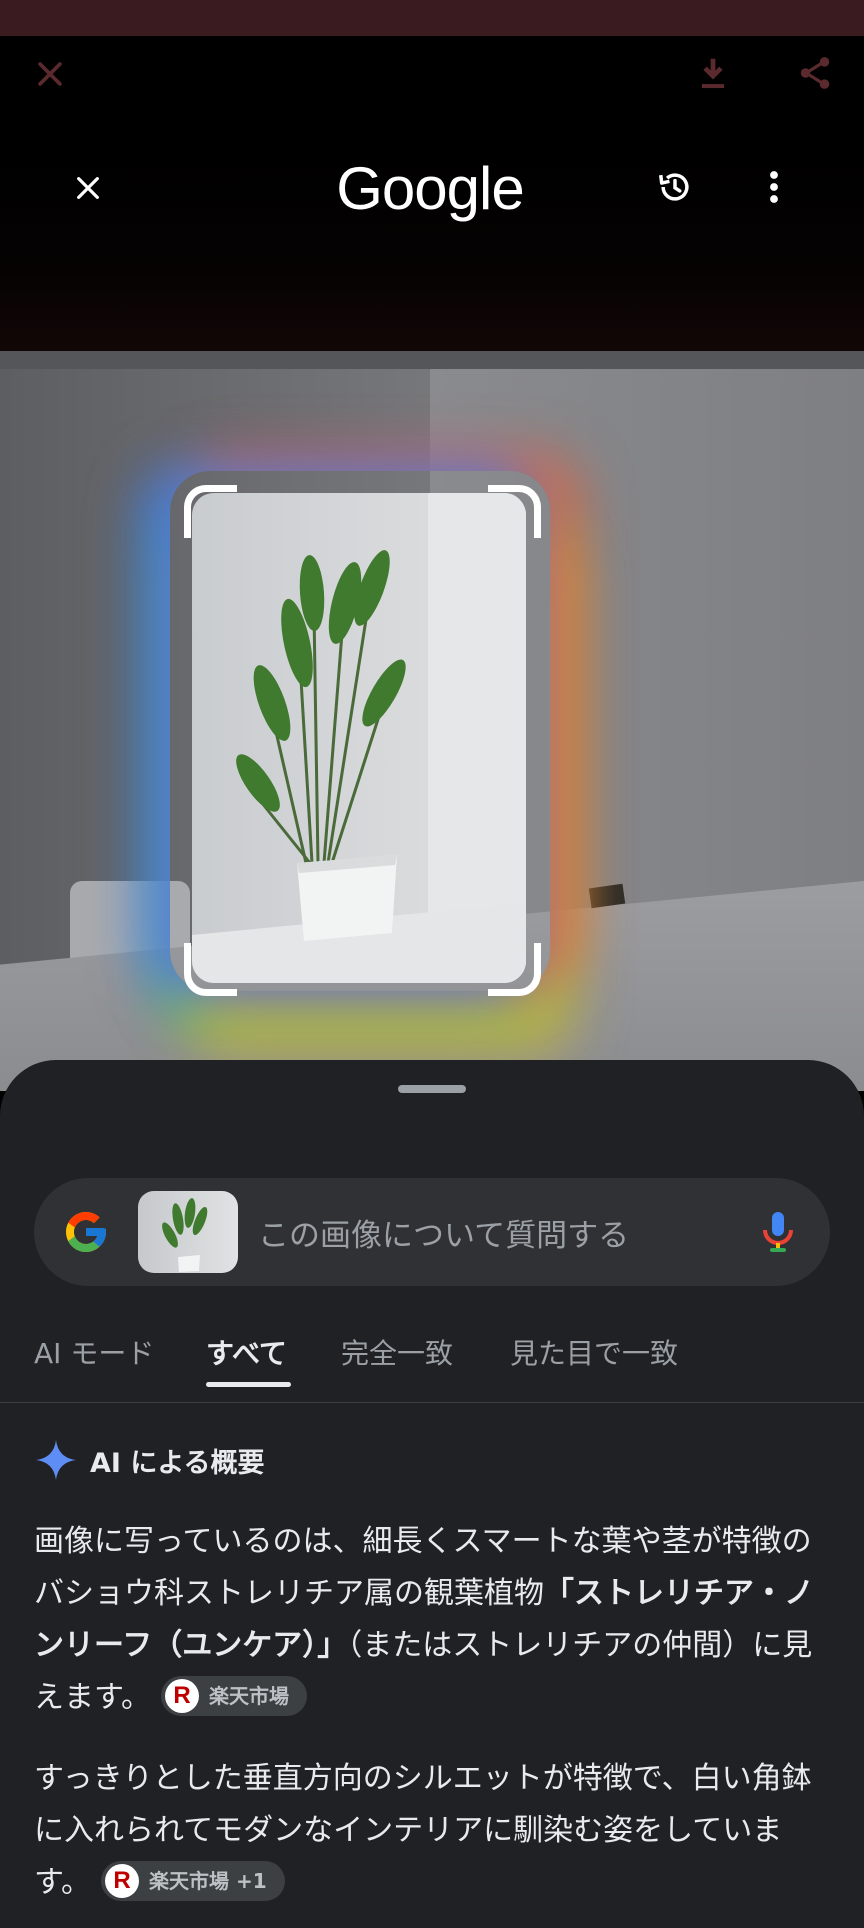  What do you see at coordinates (210, 511) in the screenshot?
I see `crop-handle-top-left` at bounding box center [210, 511].